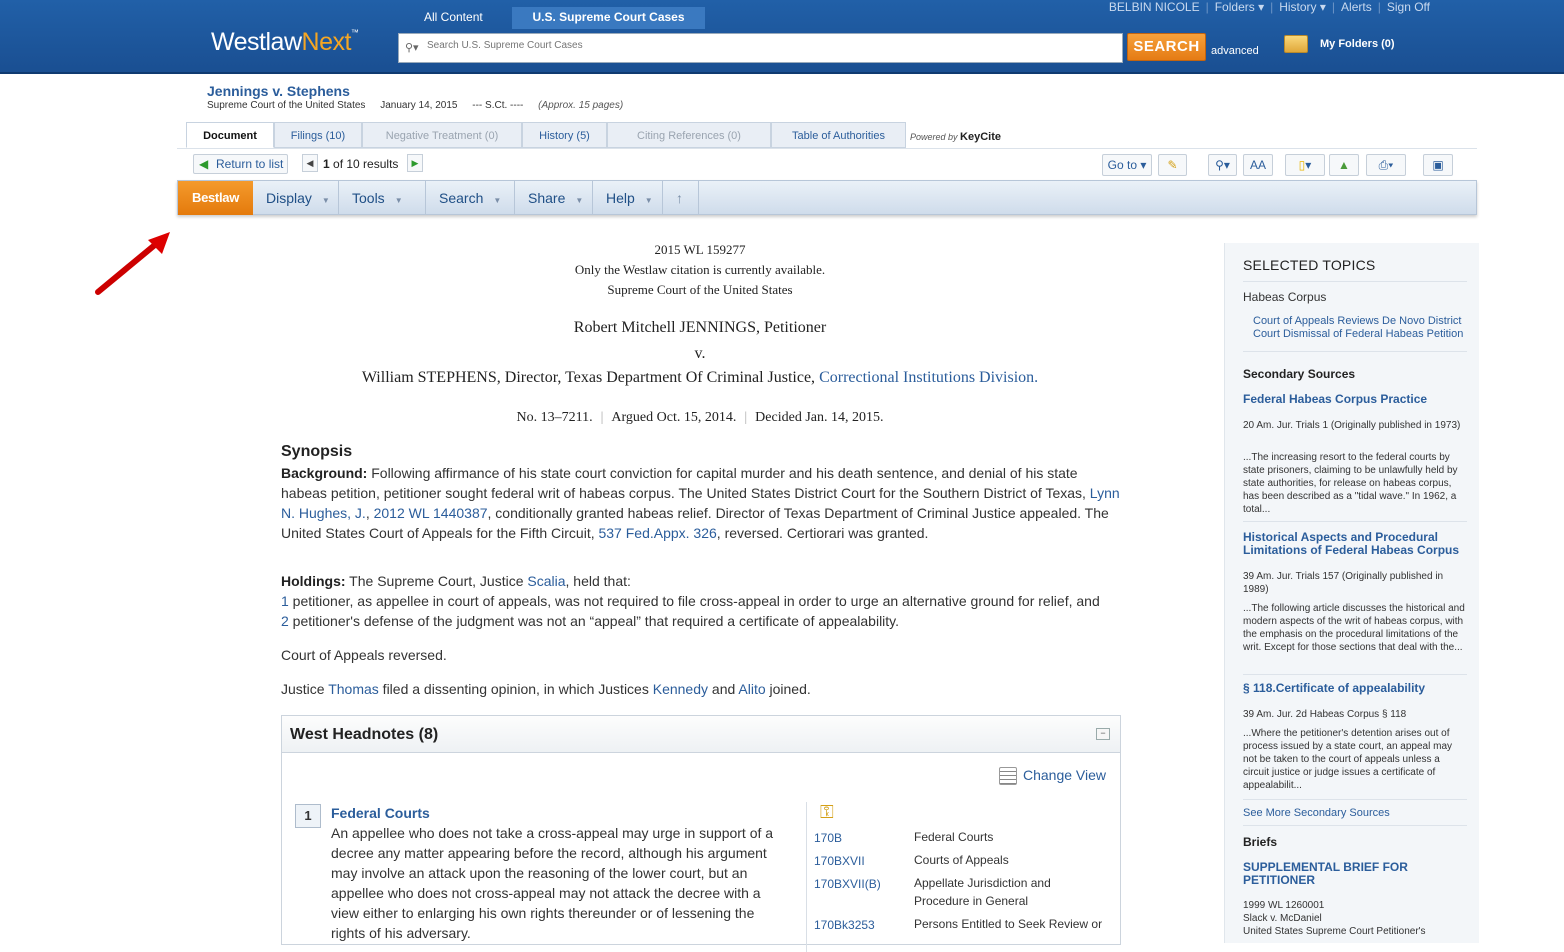 This screenshot has height=952, width=1564. Describe the element at coordinates (442, 135) in the screenshot. I see `tab-negative-treatment: Negative Treatment (0)` at that location.